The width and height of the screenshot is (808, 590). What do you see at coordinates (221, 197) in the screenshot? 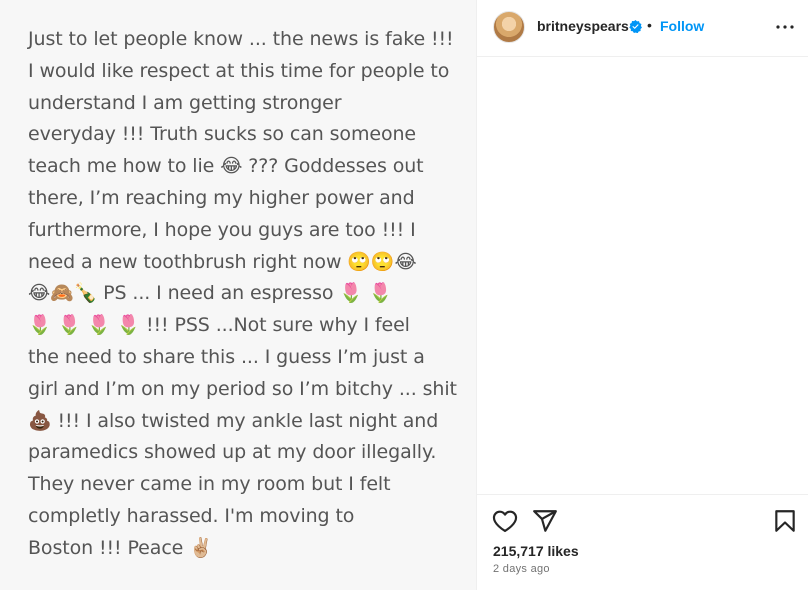
I see `post-text-line: there, I’m reaching my higher power and` at bounding box center [221, 197].